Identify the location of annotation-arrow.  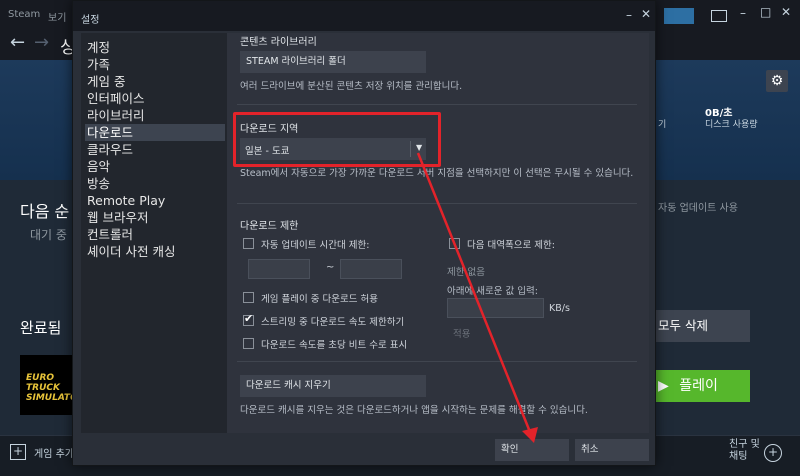
(477, 297).